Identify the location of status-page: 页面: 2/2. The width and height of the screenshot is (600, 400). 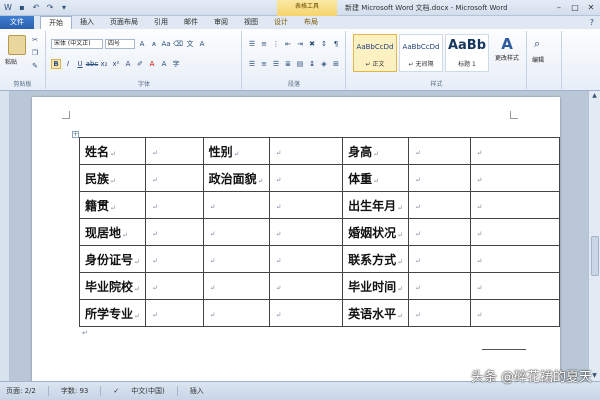
(21, 391).